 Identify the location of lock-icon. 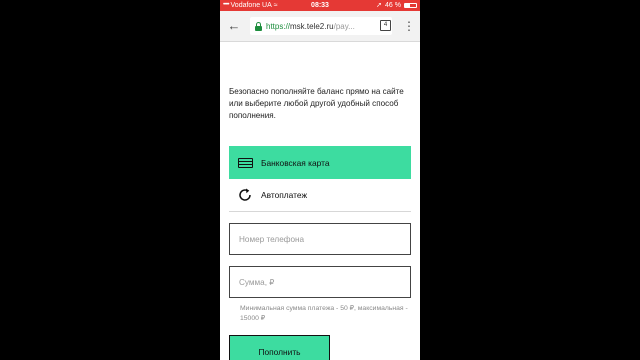
(258, 26).